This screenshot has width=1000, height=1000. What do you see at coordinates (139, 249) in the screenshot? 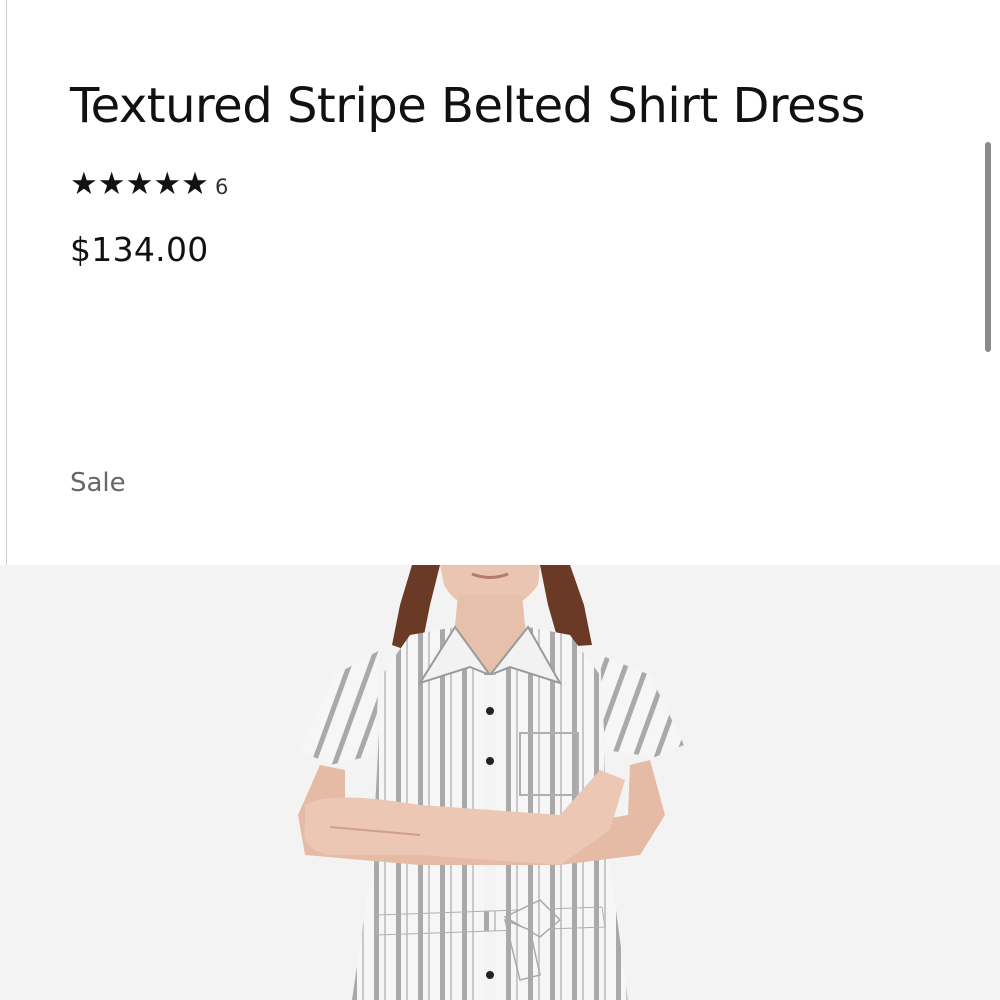
I see `product-price: $134.00` at bounding box center [139, 249].